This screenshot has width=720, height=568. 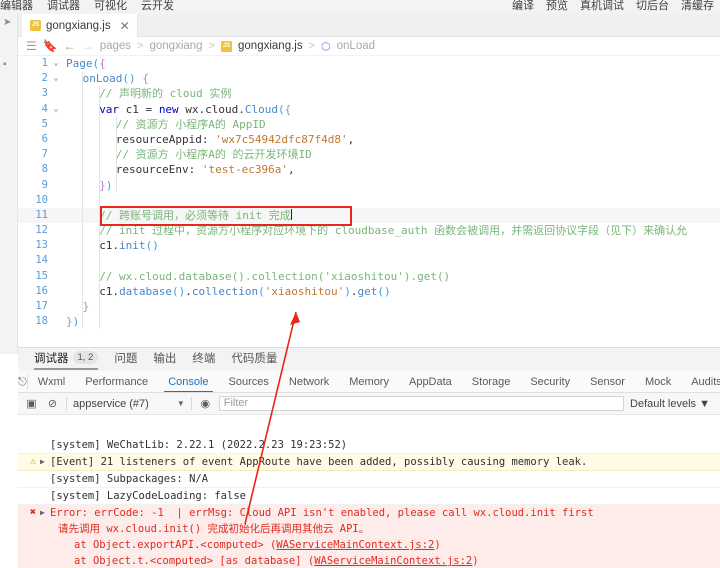 I want to click on console-filter-input: Filter, so click(x=421, y=403).